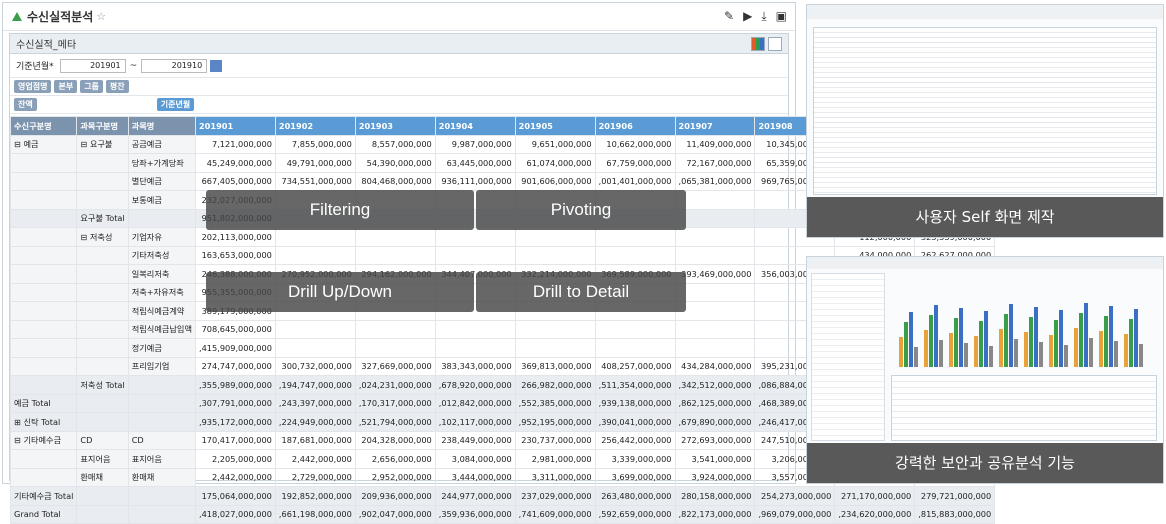 The image size is (1166, 524). What do you see at coordinates (161, 144) in the screenshot?
I see `row-dimension-cell: 공금예금` at bounding box center [161, 144].